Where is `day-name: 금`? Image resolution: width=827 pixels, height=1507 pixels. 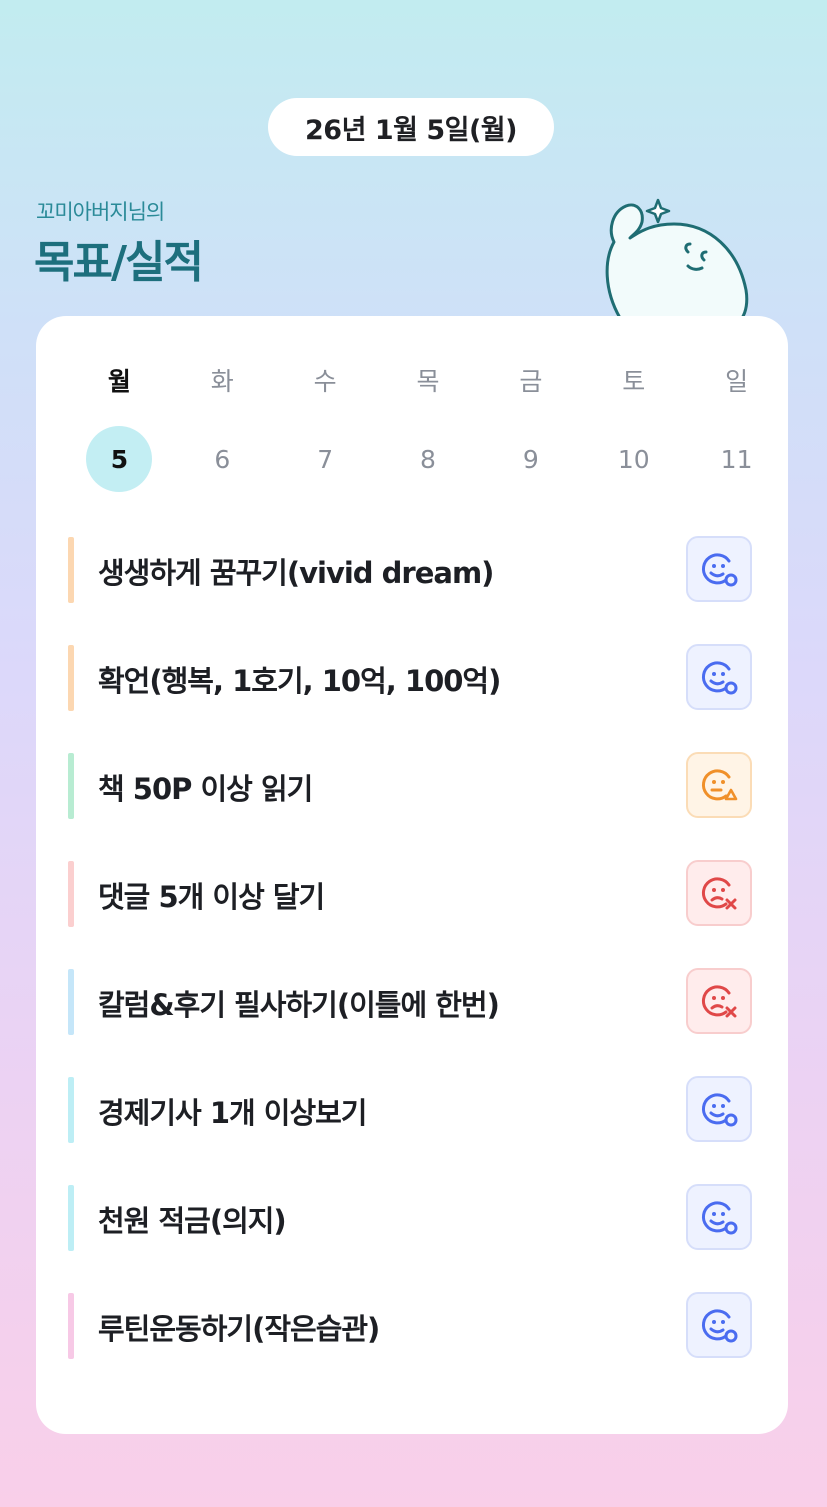
day-name: 금 is located at coordinates (531, 381).